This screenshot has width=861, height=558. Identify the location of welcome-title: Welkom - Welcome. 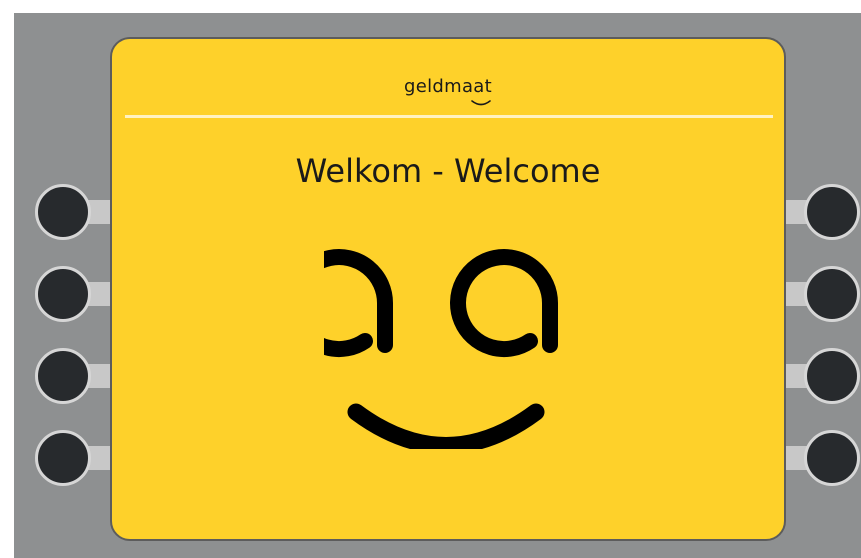
(448, 171).